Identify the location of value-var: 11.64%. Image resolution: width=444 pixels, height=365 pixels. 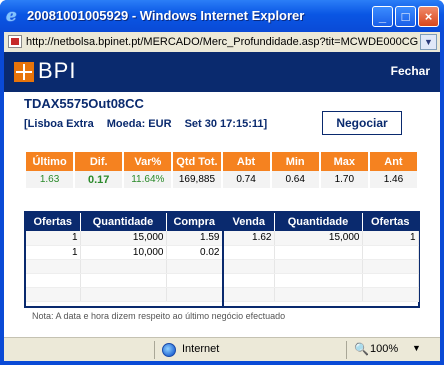
(148, 179).